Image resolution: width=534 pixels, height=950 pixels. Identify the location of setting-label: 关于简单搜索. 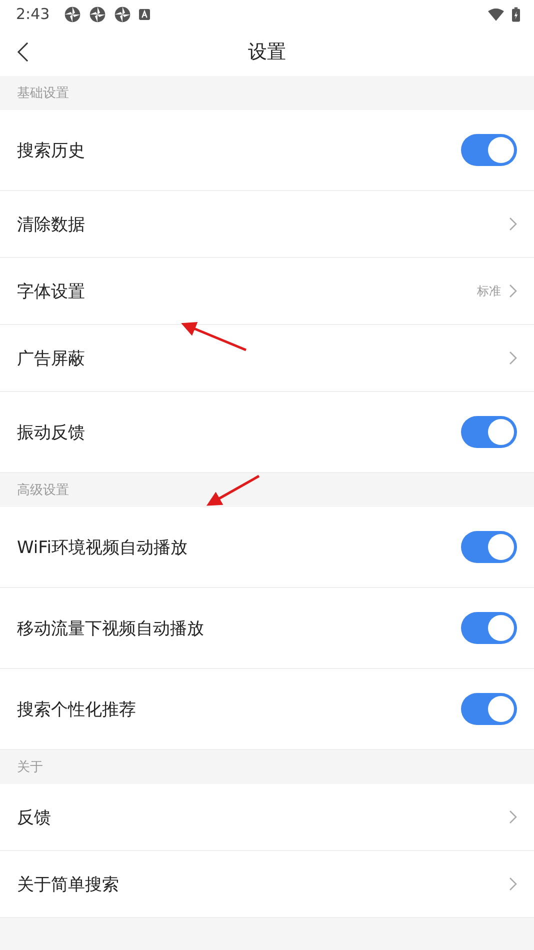
(68, 885).